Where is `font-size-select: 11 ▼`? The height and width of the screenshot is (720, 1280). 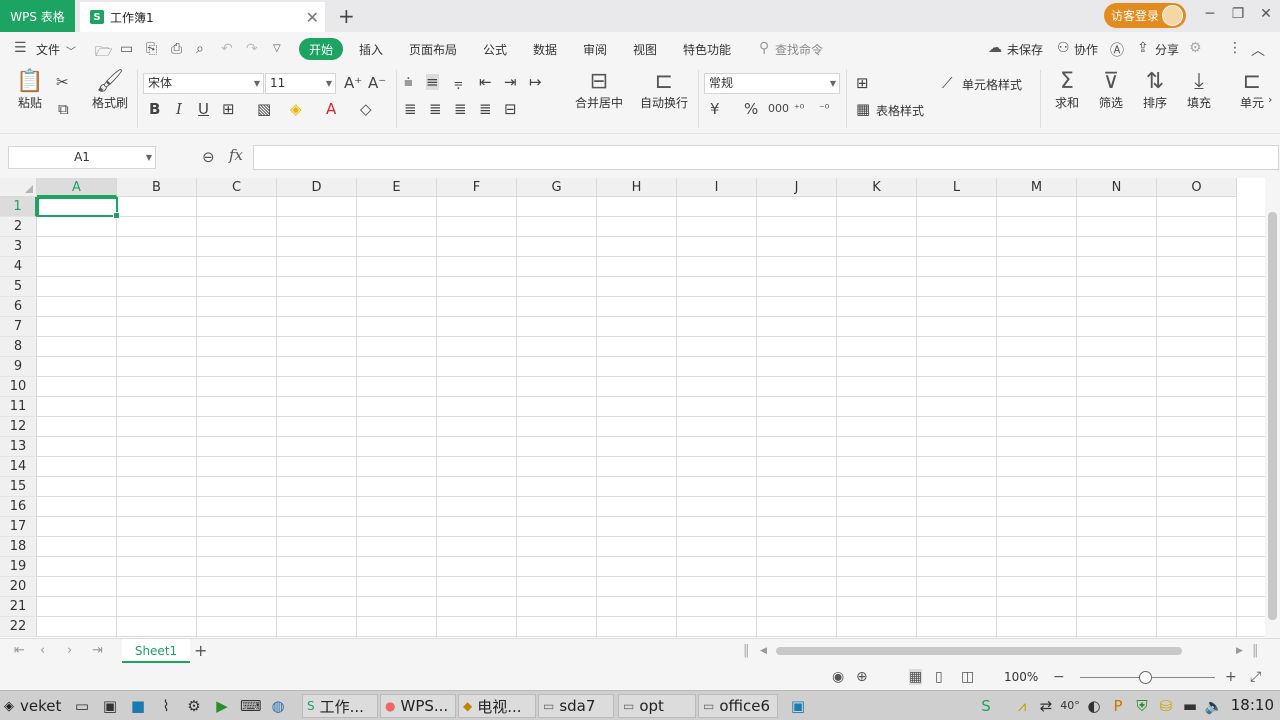
font-size-select: 11 ▼ is located at coordinates (300, 83).